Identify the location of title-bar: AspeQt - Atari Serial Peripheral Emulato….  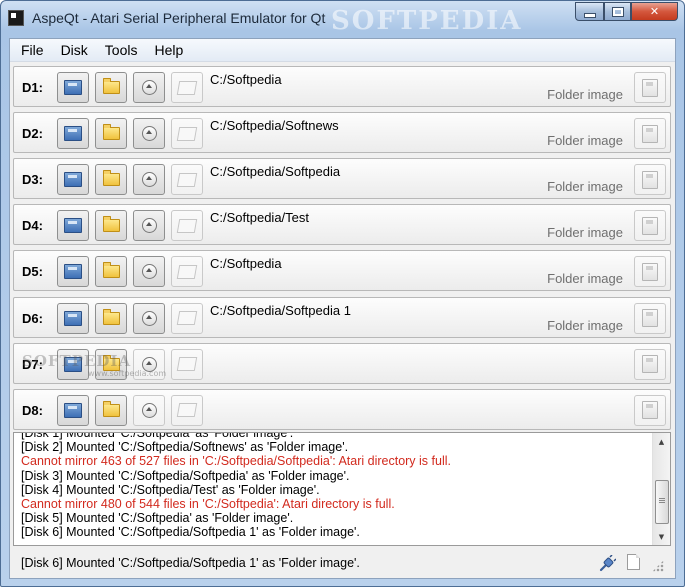
(342, 19).